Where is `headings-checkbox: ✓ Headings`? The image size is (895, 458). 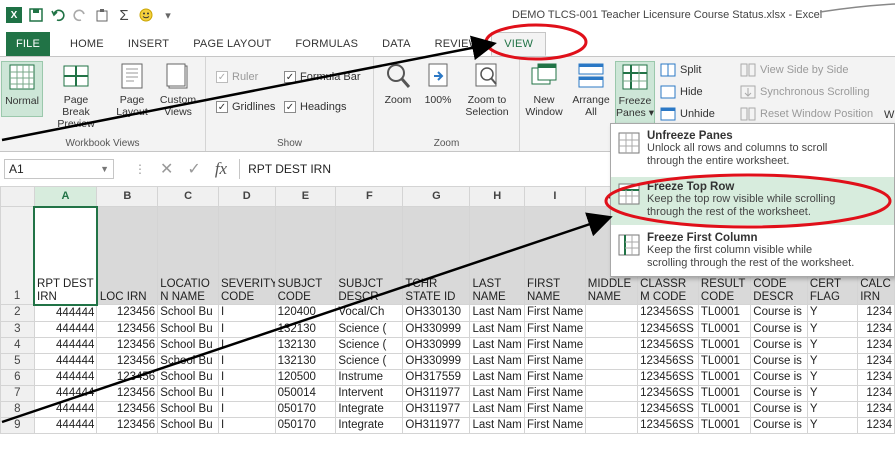 headings-checkbox: ✓ Headings is located at coordinates (315, 107).